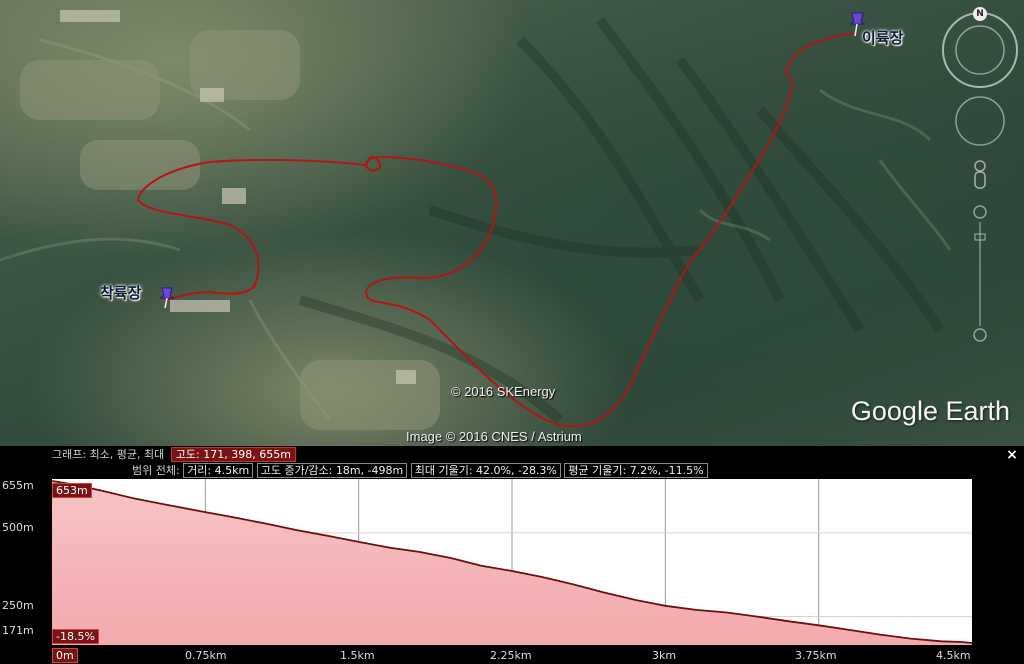 Image resolution: width=1024 pixels, height=664 pixels. Describe the element at coordinates (65, 655) in the screenshot. I see `x-tick-label: 0m` at that location.